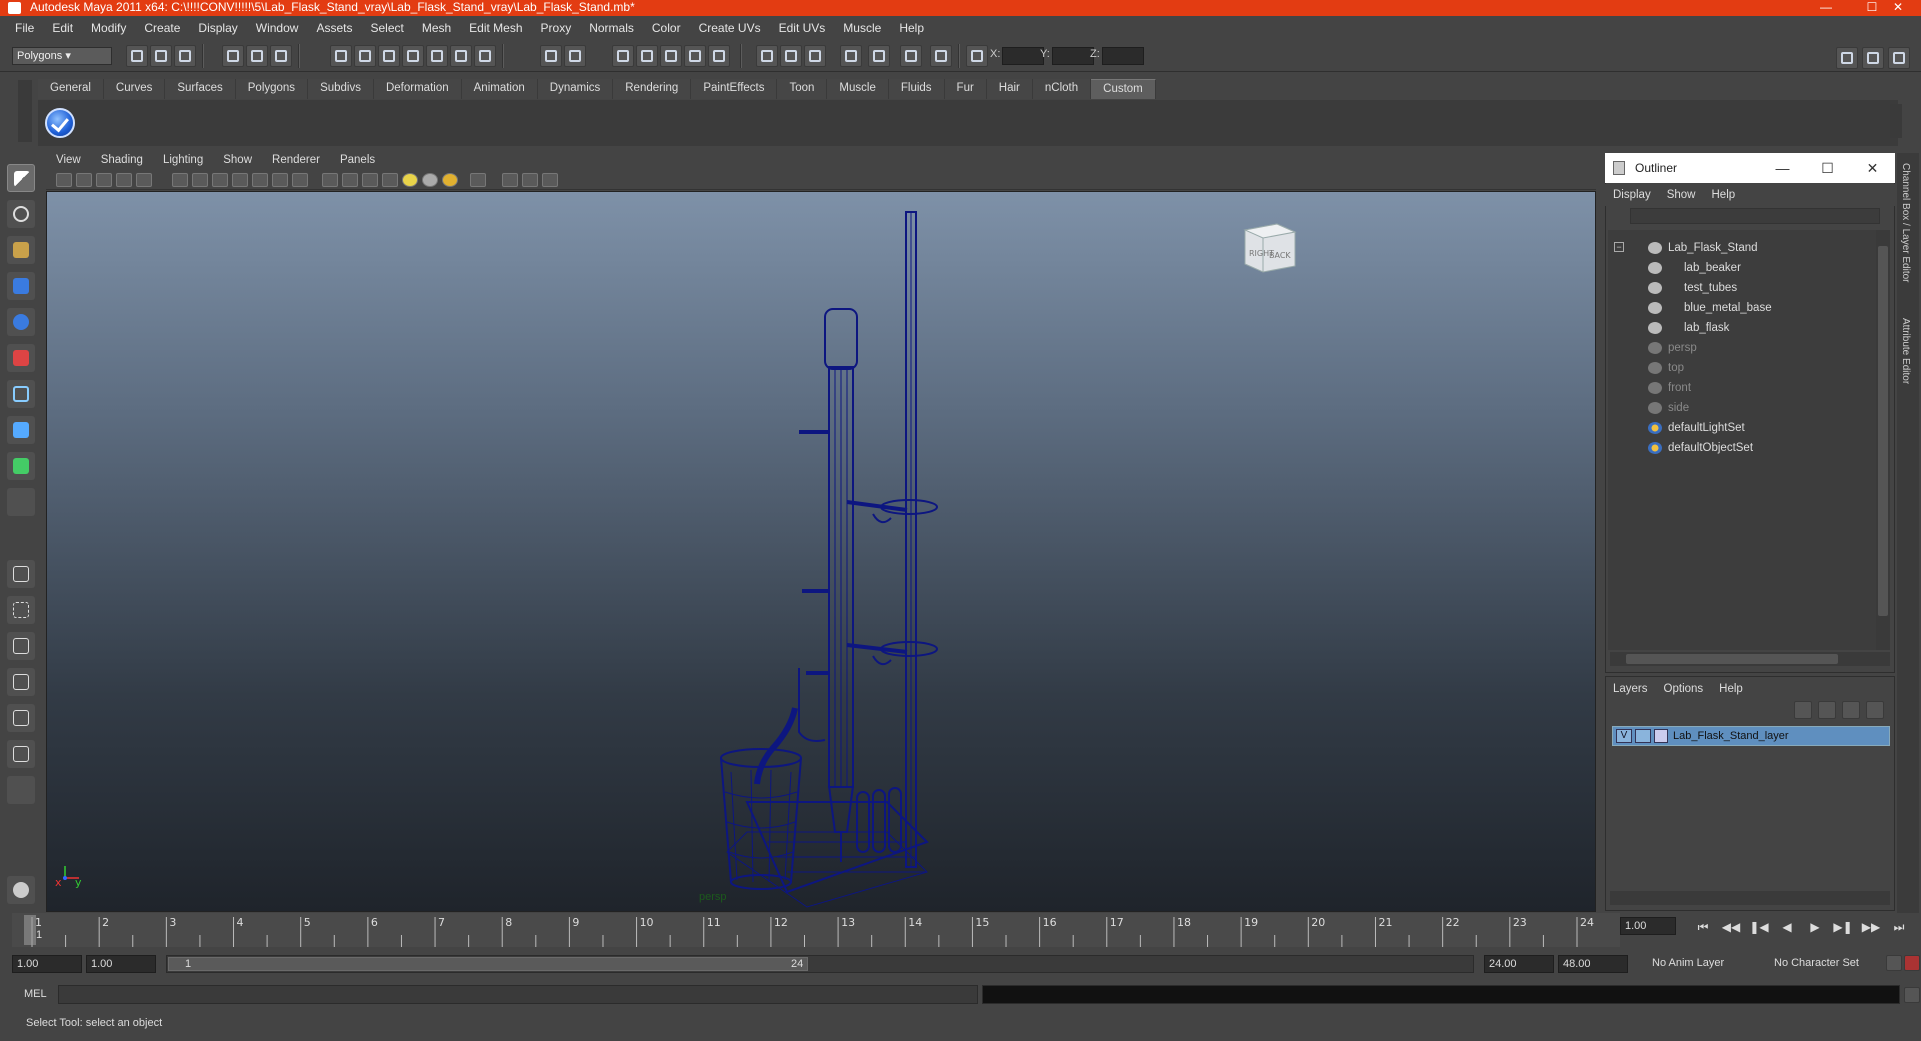 This screenshot has width=1921, height=1041. Describe the element at coordinates (1742, 308) in the screenshot. I see `outliner-item: blue_metal_base` at that location.